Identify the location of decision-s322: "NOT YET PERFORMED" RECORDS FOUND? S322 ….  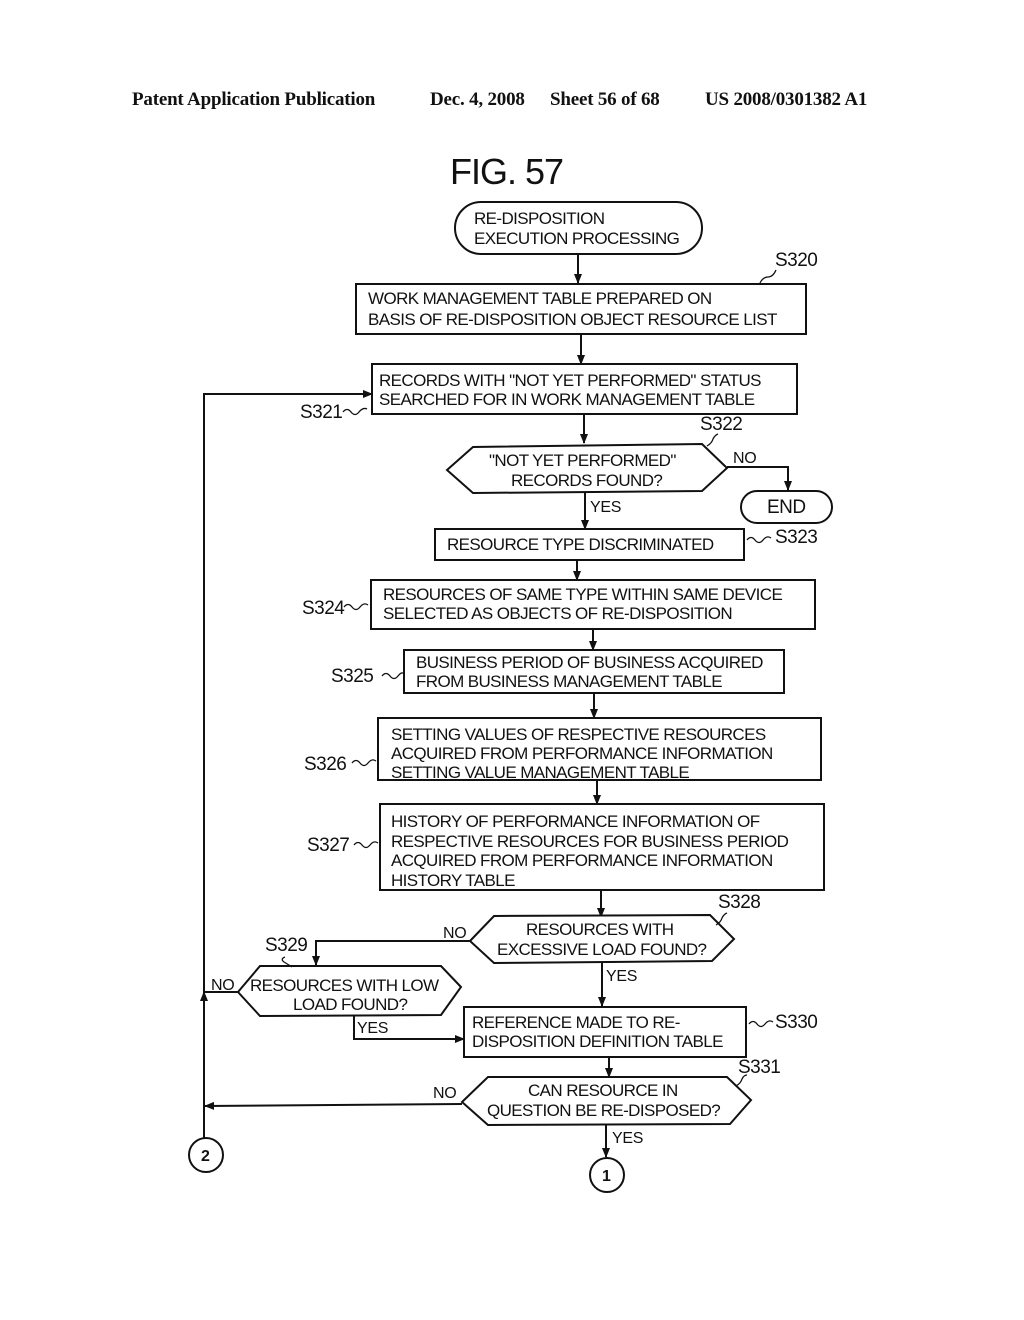
(601, 465).